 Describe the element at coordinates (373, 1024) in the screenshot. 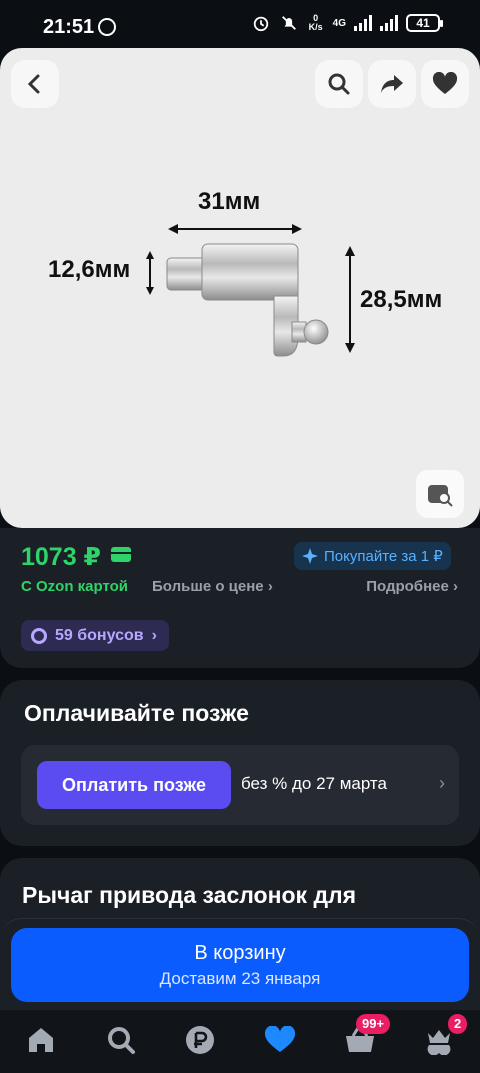

I see `cart-badge: 99+` at that location.